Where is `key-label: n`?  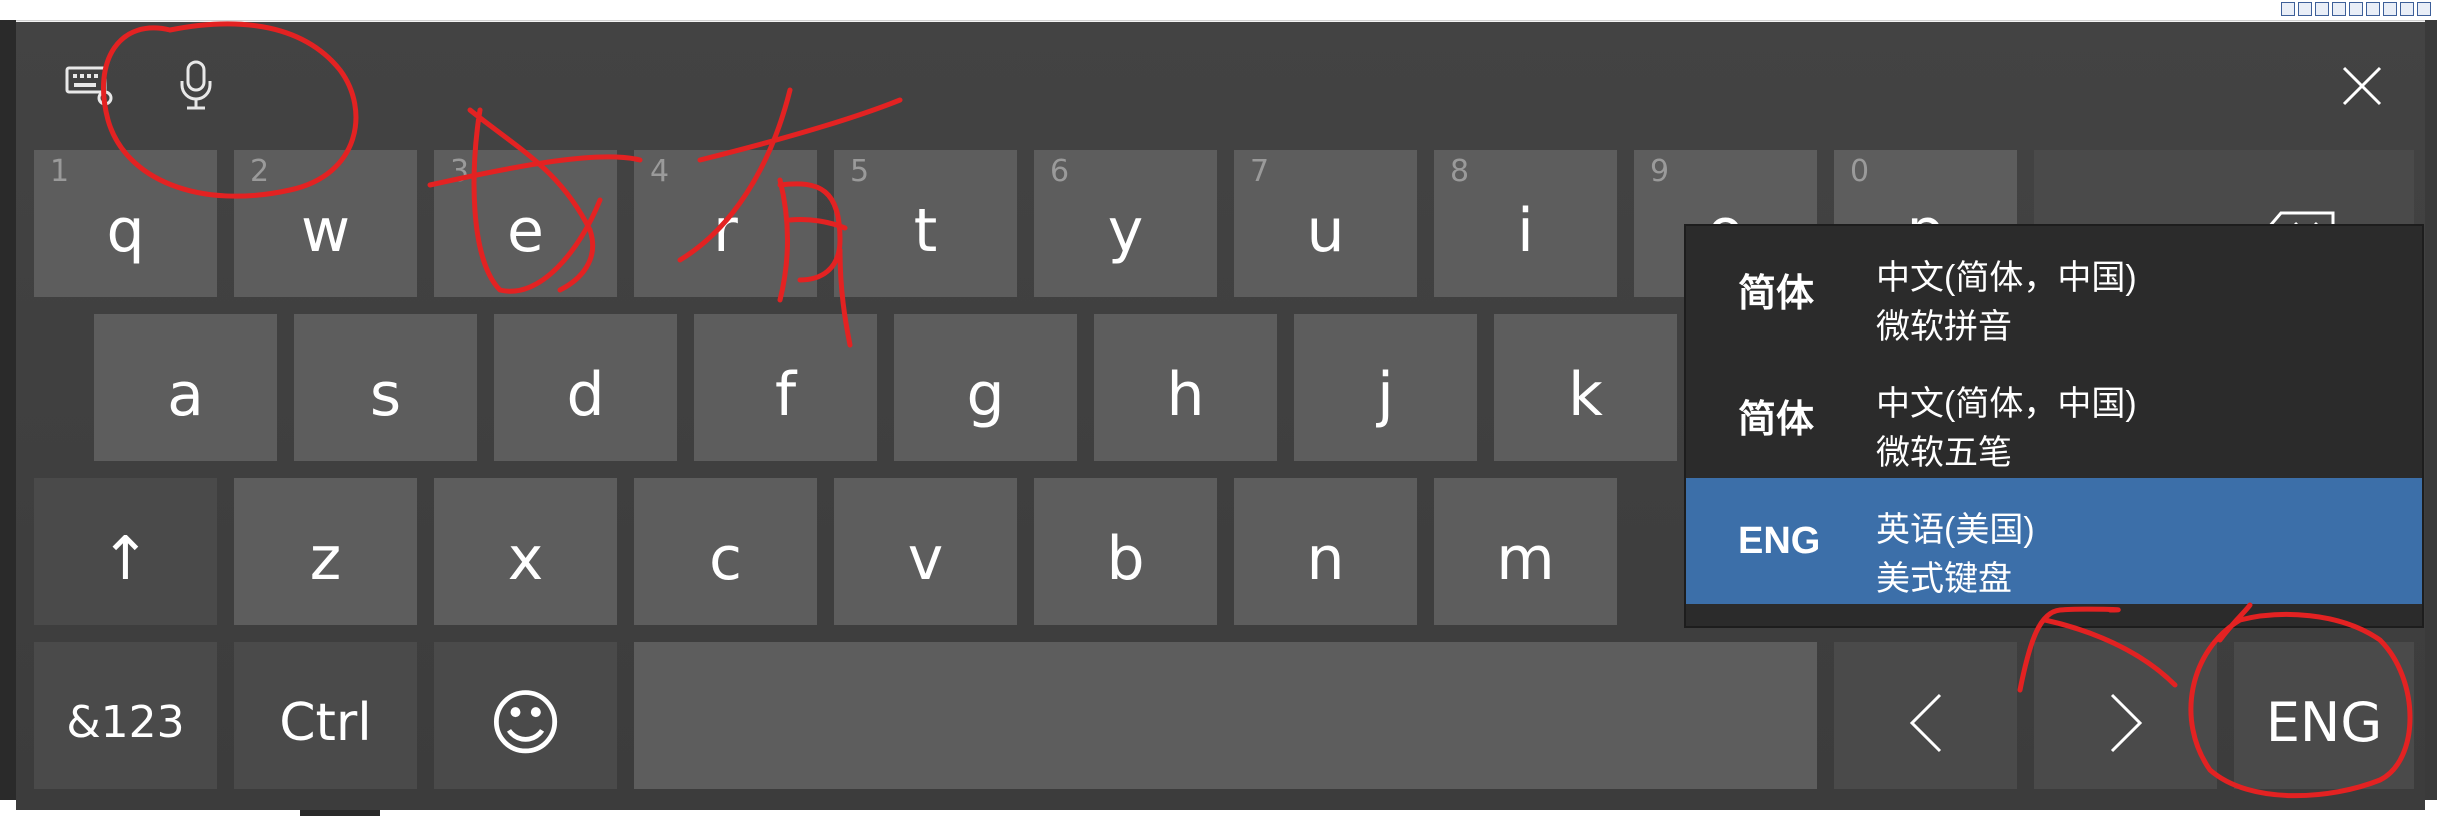 key-label: n is located at coordinates (1325, 558).